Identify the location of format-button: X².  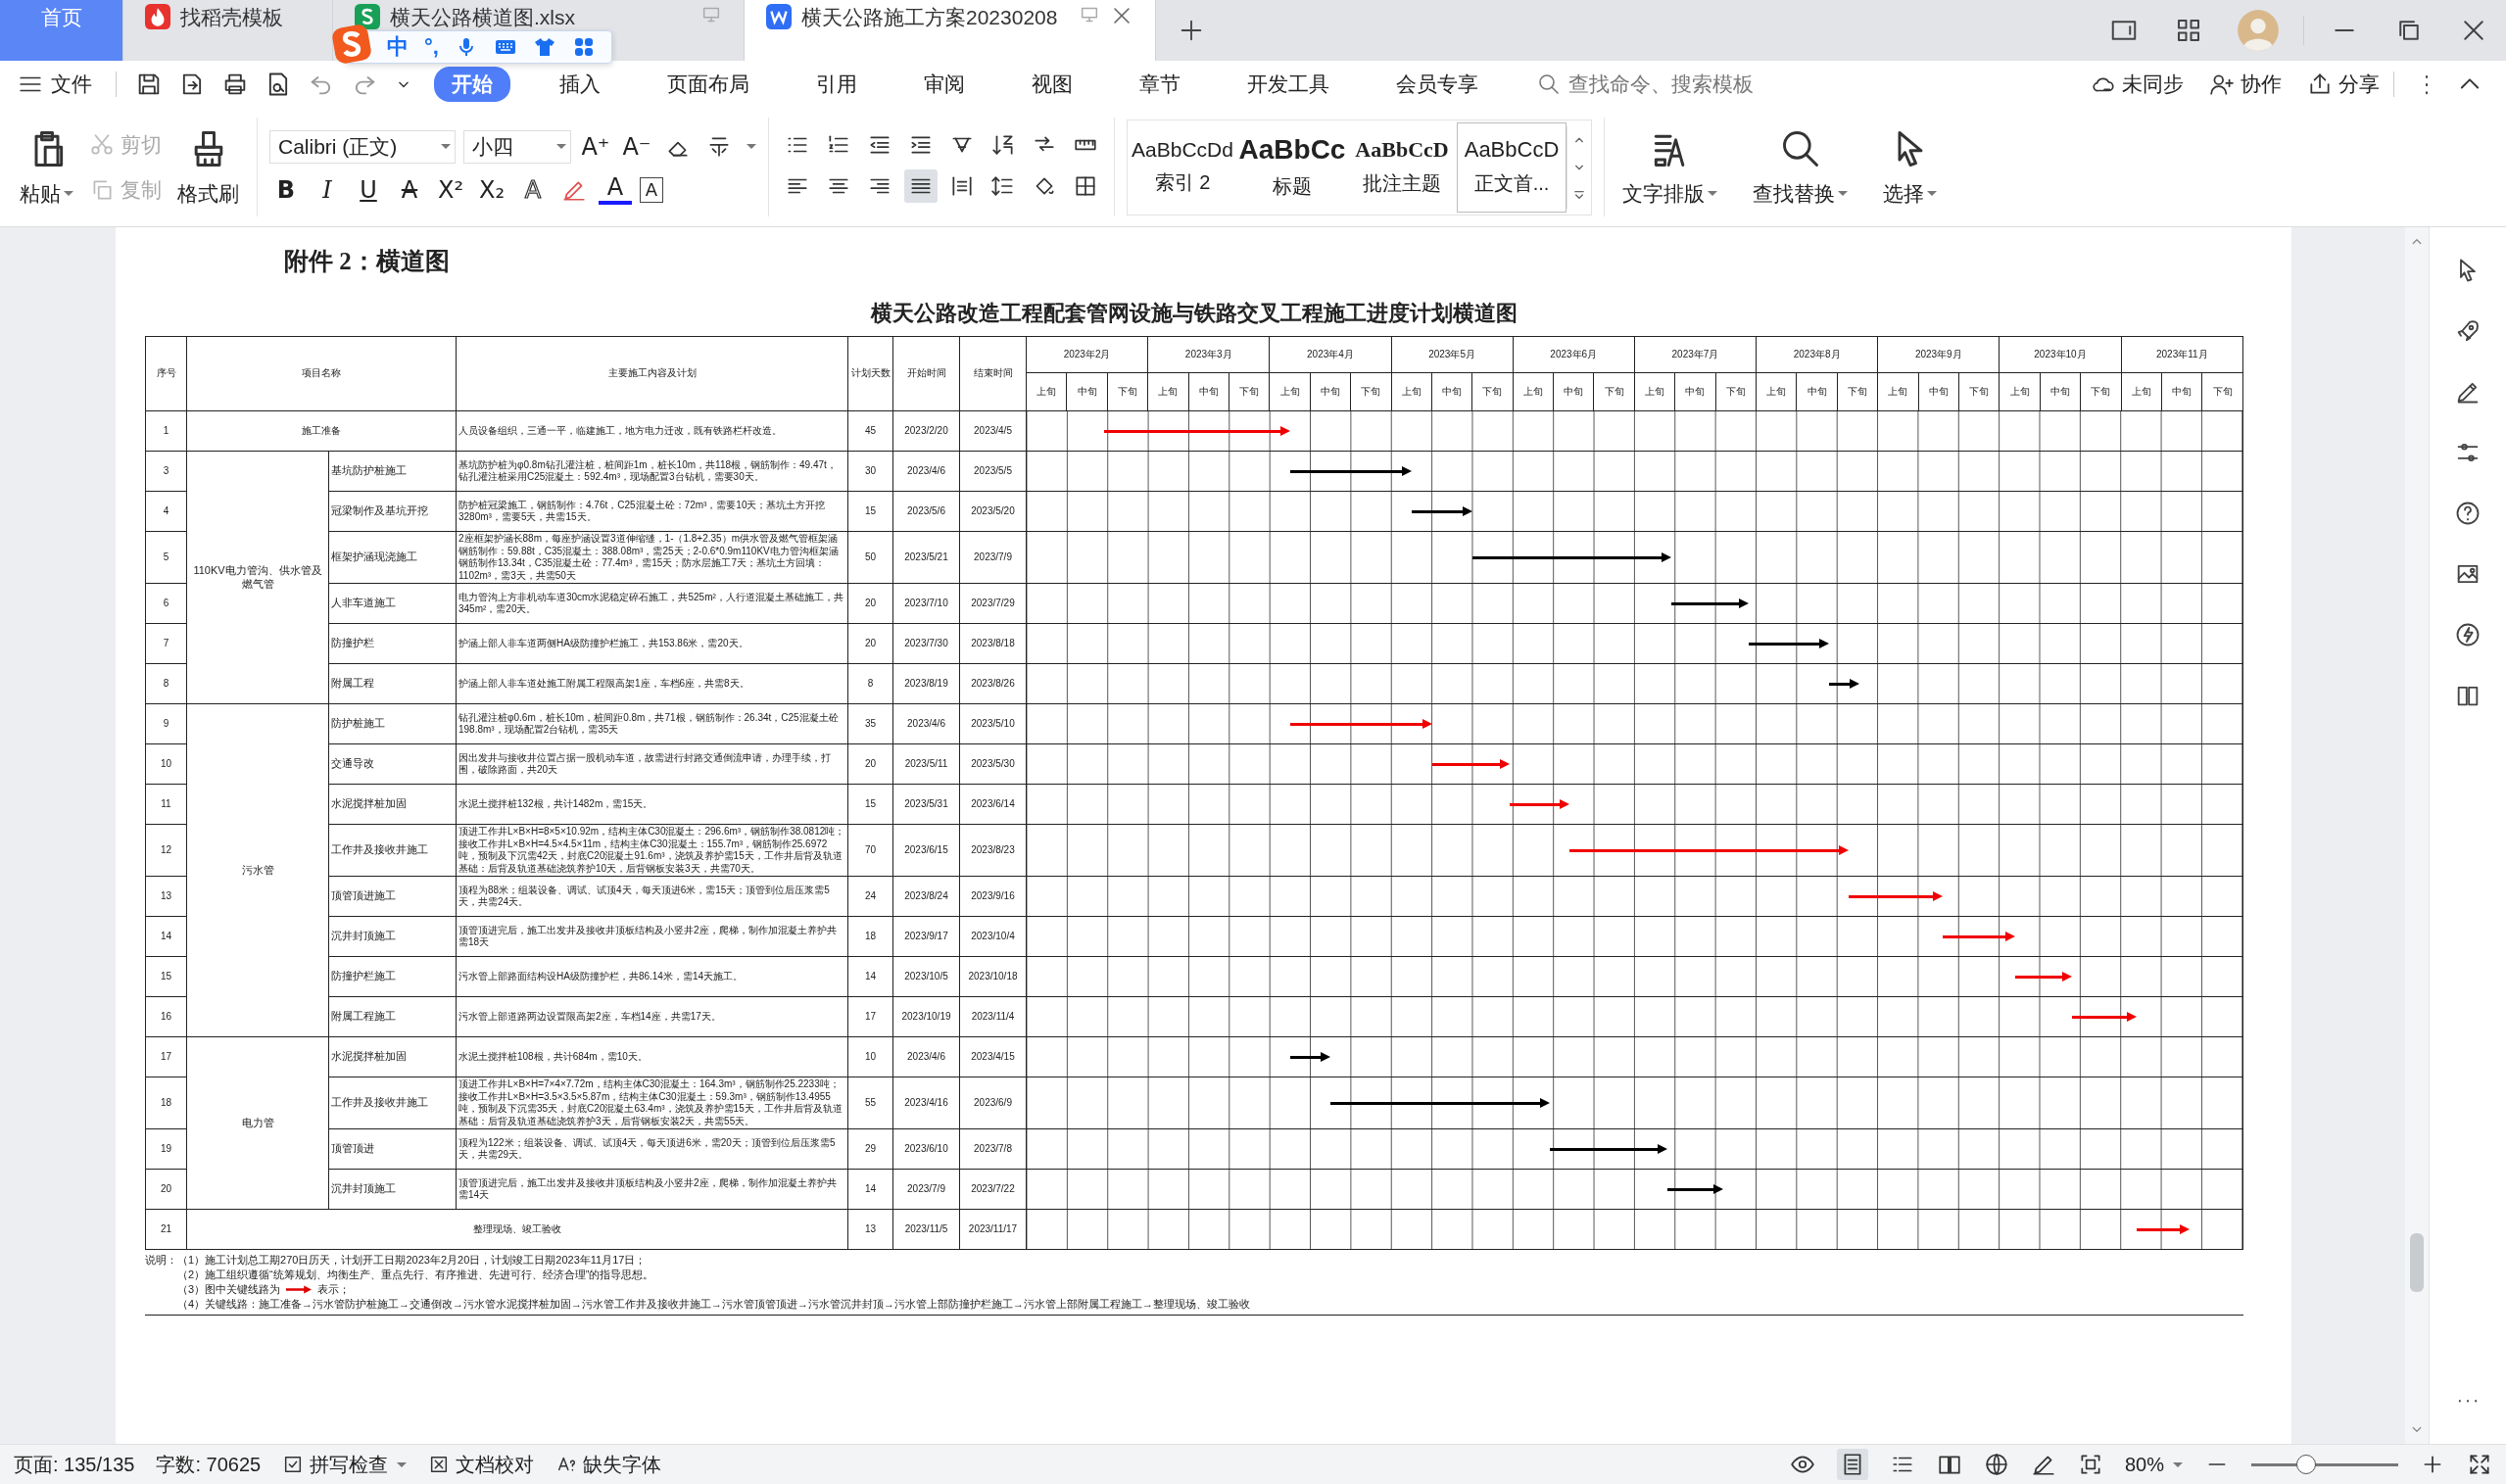
(450, 189).